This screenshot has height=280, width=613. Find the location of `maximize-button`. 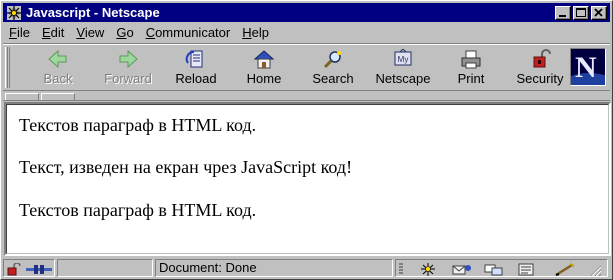

maximize-button is located at coordinates (581, 12).